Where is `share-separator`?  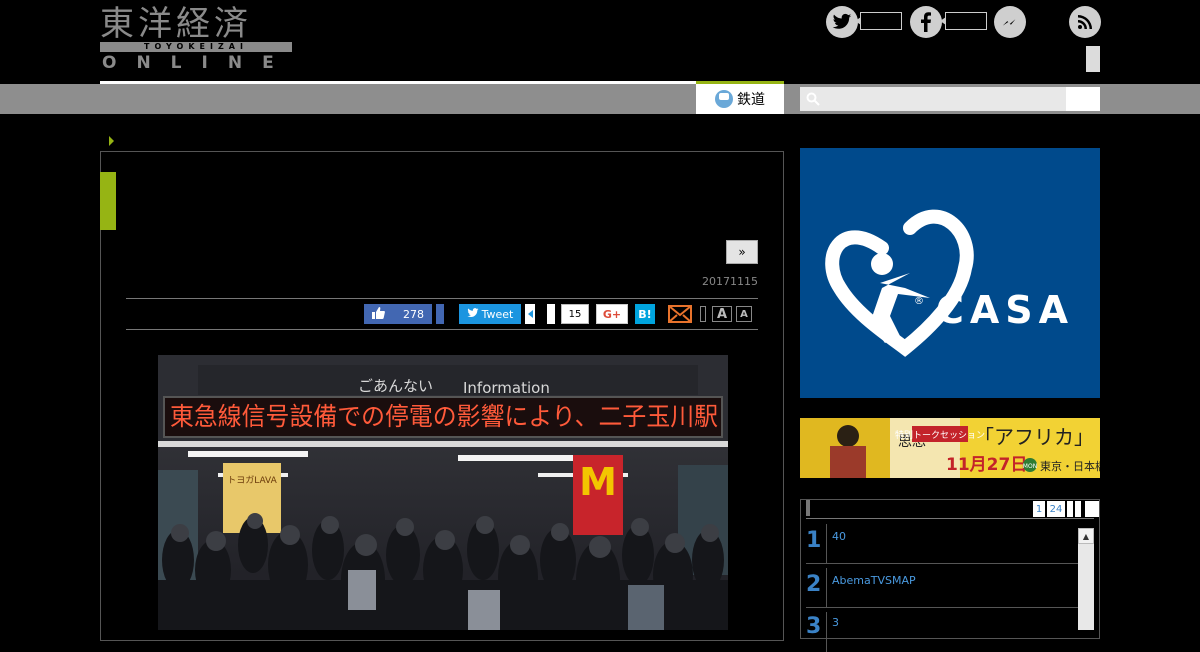 share-separator is located at coordinates (703, 314).